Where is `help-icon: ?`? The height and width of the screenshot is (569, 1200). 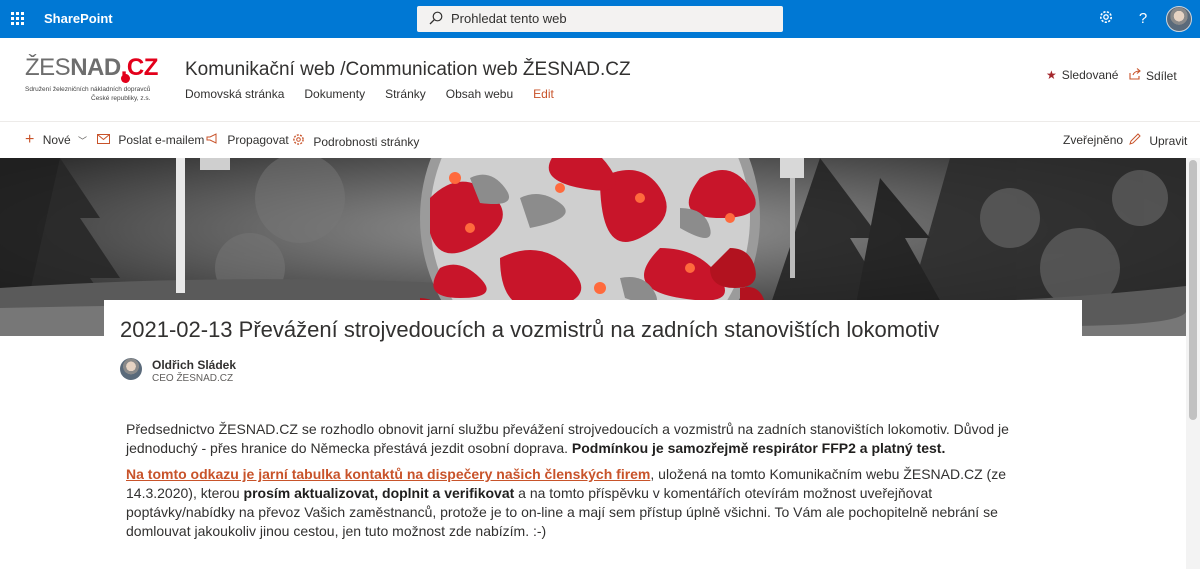
help-icon: ? is located at coordinates (1143, 19).